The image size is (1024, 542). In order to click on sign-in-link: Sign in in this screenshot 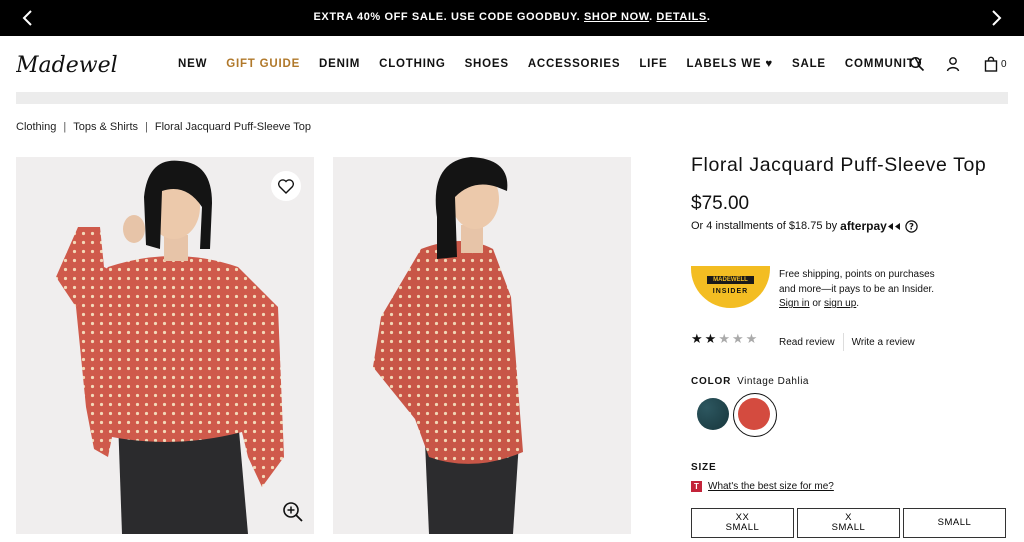, I will do `click(794, 303)`.